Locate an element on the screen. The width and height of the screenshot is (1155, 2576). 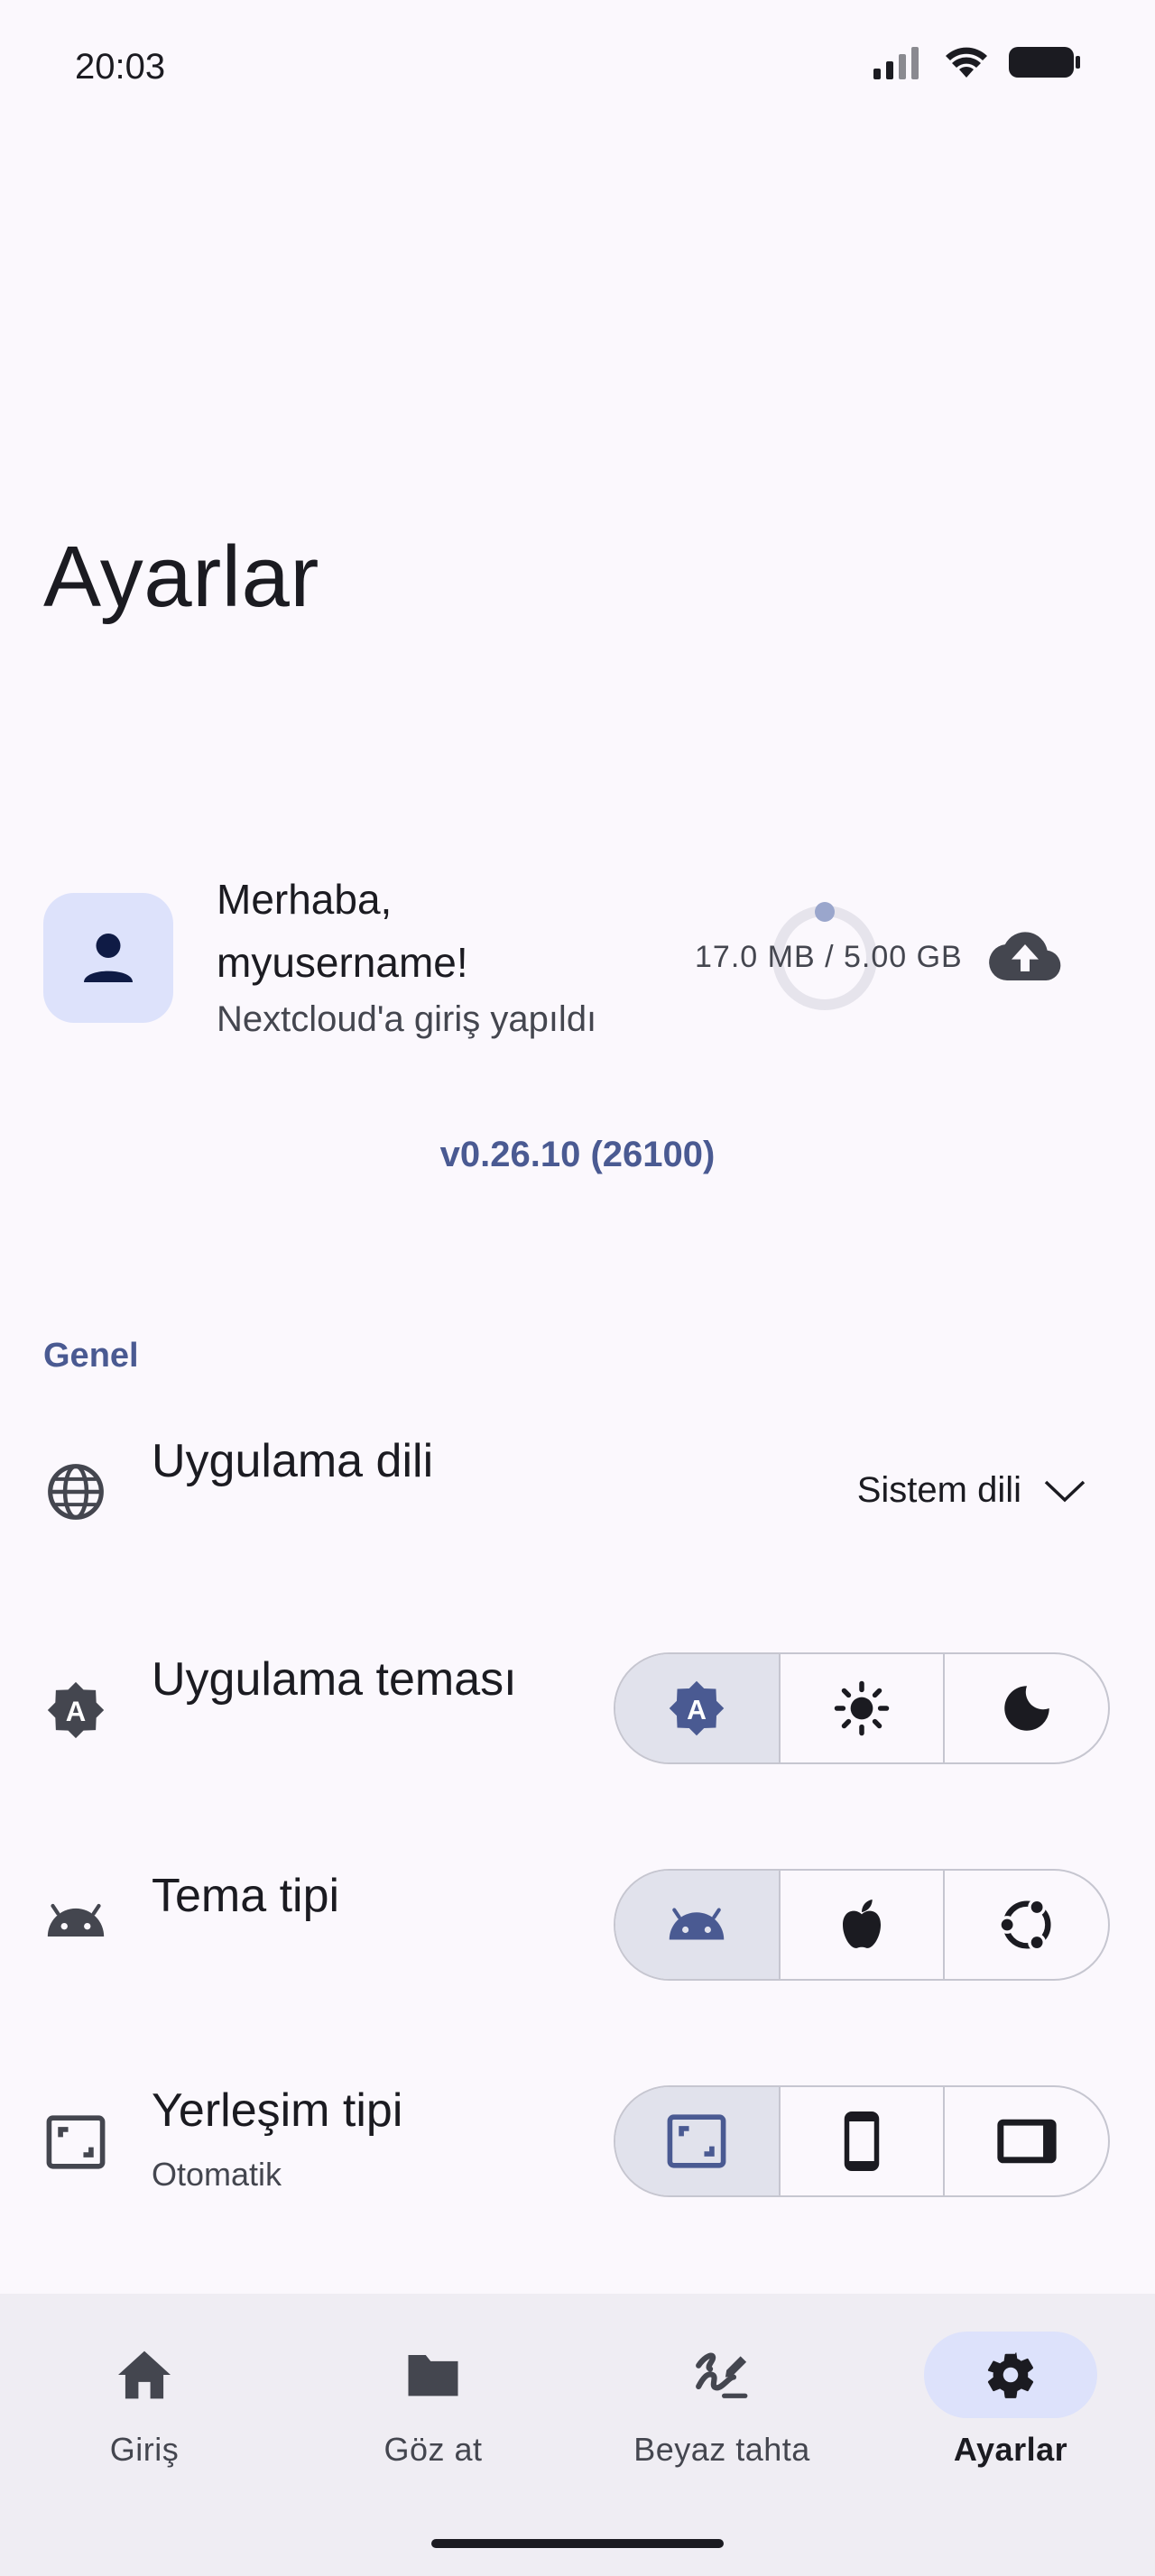
theme-type-apple-option is located at coordinates (861, 1925).